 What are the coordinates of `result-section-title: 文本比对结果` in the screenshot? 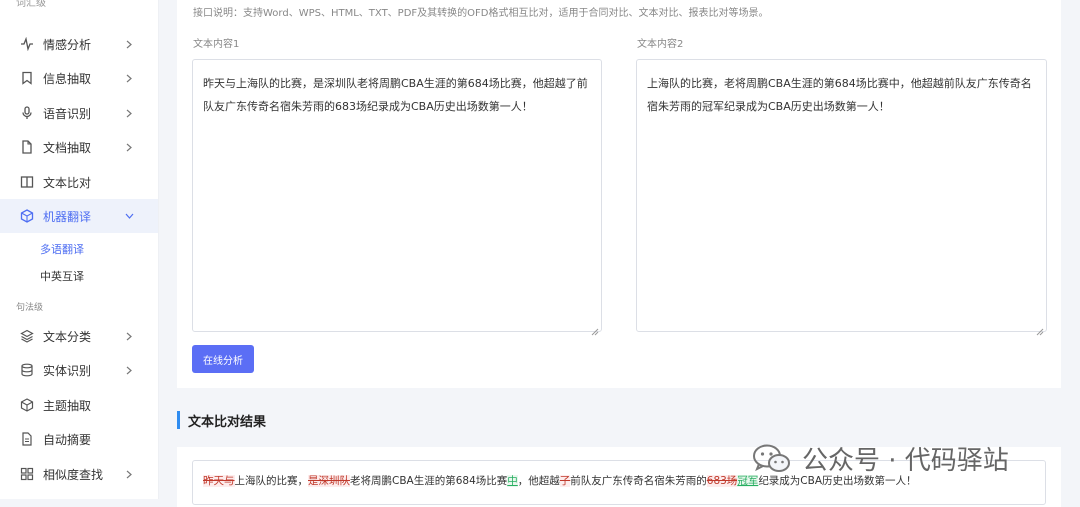 It's located at (221, 420).